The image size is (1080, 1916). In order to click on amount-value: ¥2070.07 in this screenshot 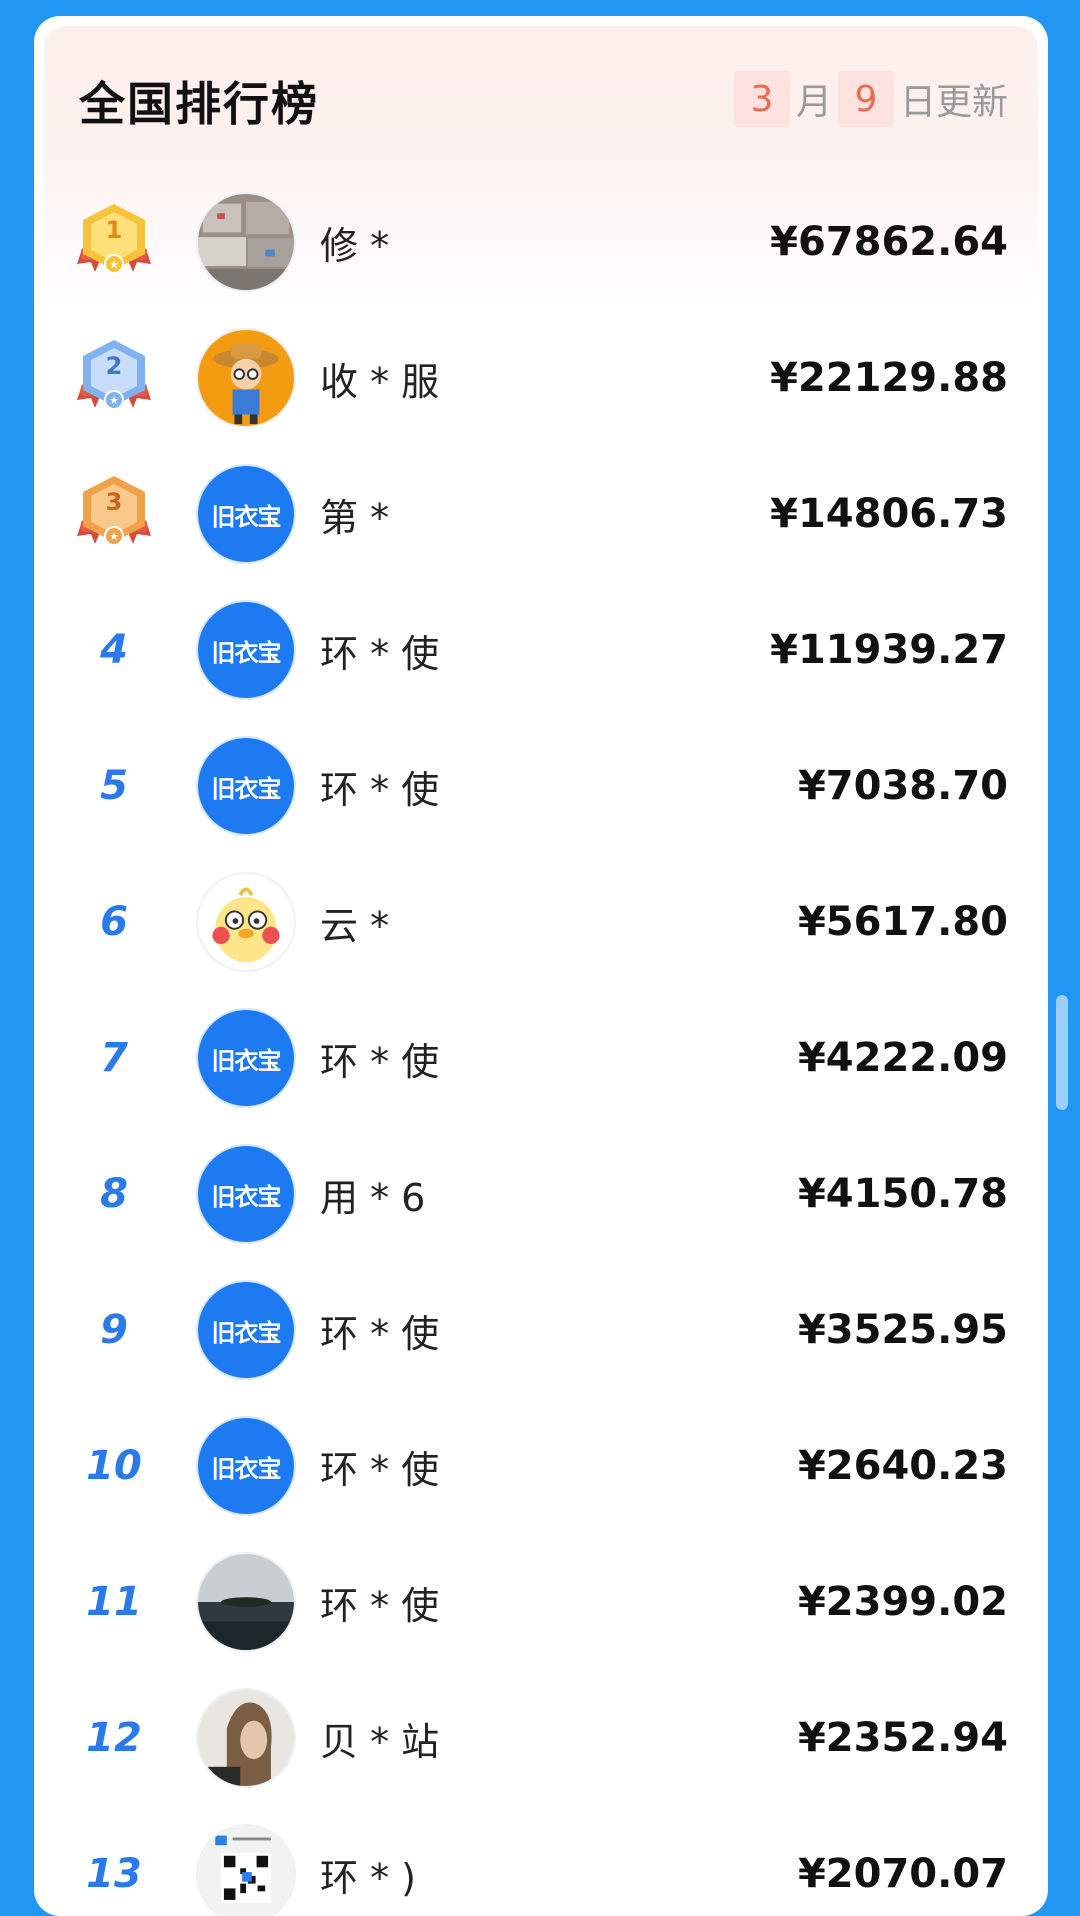, I will do `click(902, 1874)`.